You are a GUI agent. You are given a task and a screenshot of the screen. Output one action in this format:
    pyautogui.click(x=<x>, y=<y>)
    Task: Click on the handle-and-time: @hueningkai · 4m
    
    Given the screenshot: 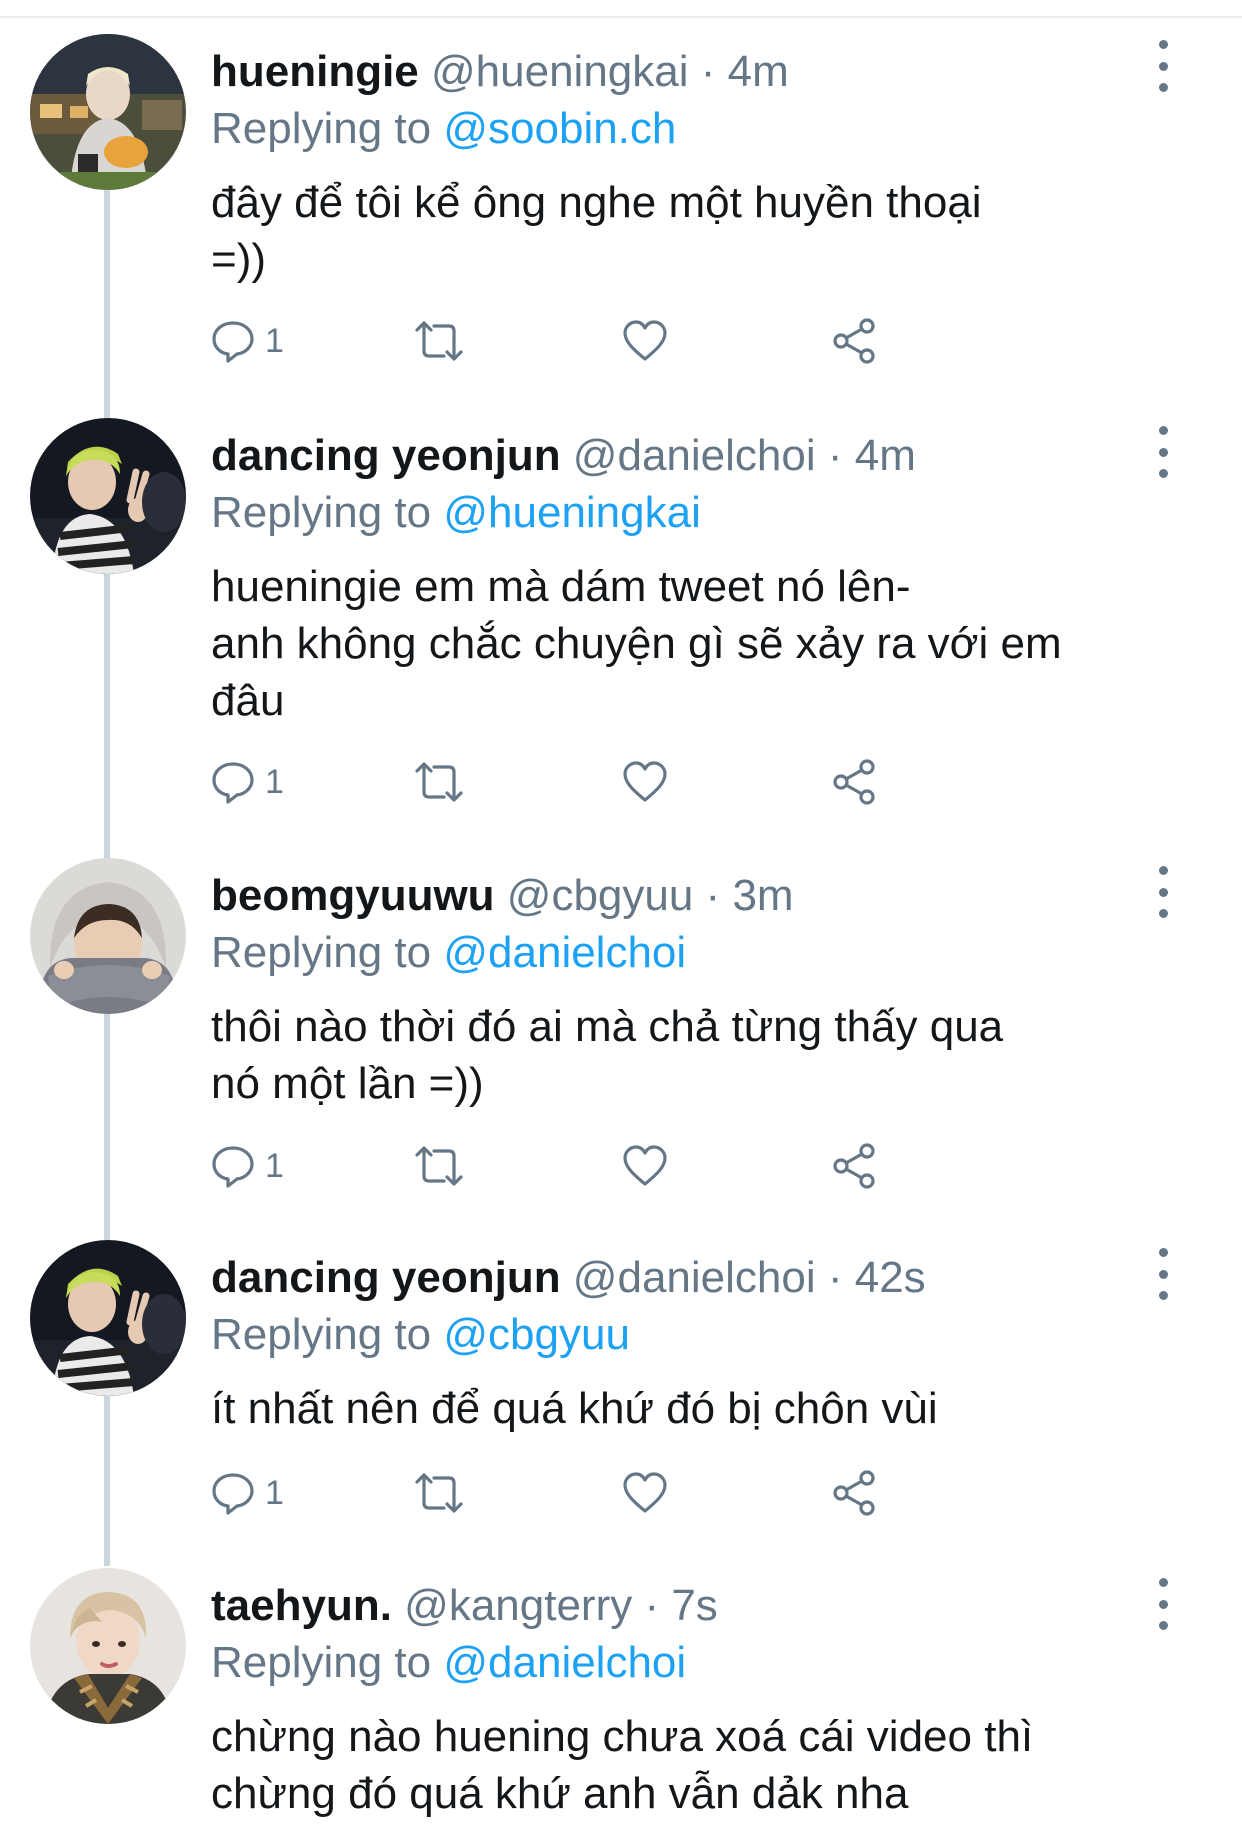 What is the action you would take?
    pyautogui.click(x=603, y=71)
    